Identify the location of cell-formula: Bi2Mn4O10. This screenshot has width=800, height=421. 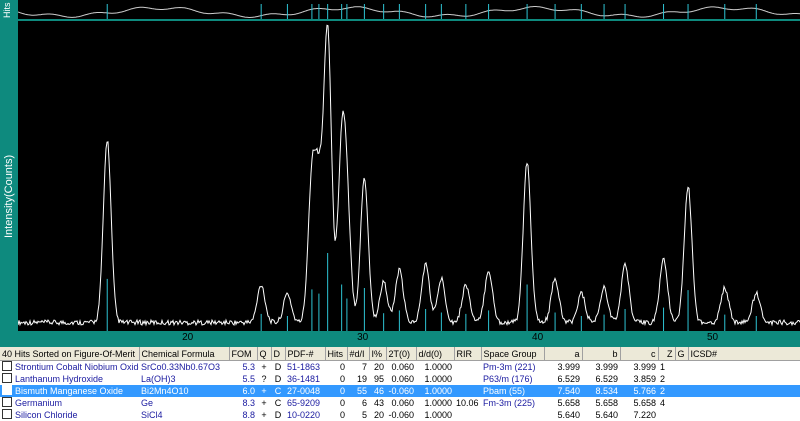
(184, 391).